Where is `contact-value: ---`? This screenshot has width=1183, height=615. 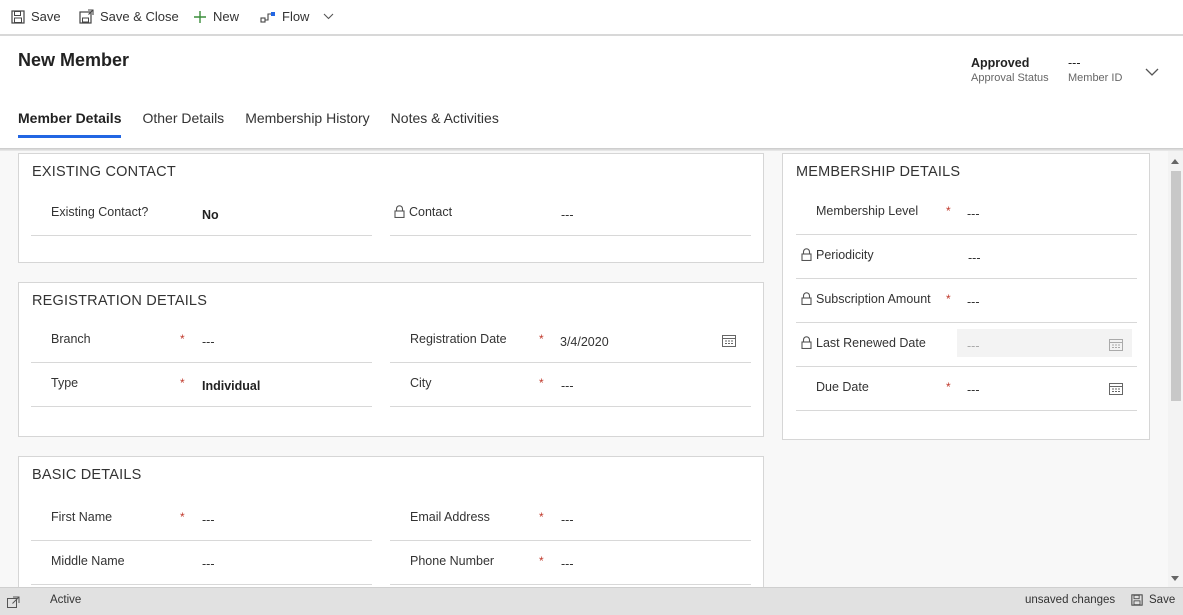 contact-value: --- is located at coordinates (567, 215).